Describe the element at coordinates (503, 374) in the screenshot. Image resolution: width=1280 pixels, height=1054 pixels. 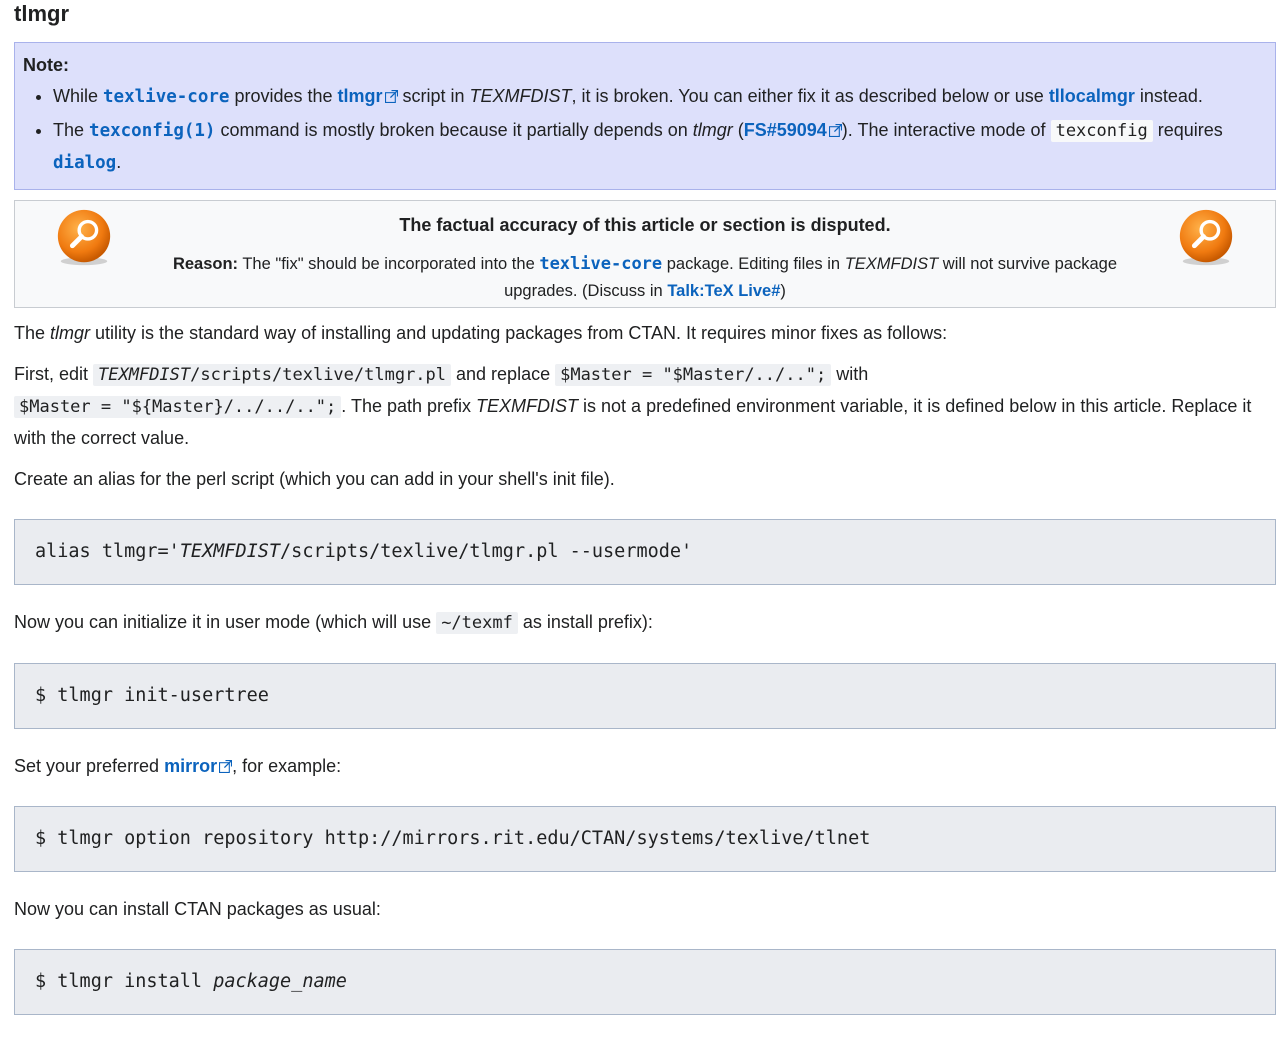
I see `para-text: and replace` at that location.